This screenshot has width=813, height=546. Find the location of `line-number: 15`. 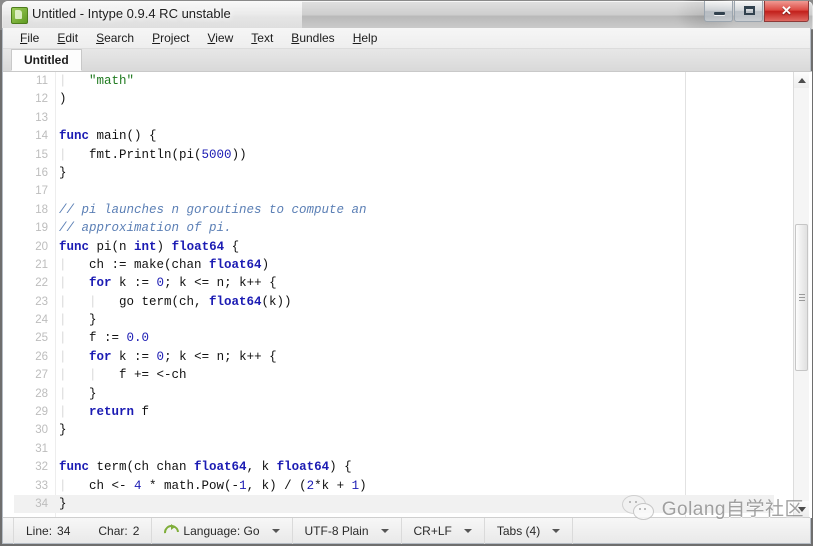

line-number: 15 is located at coordinates (41, 154).